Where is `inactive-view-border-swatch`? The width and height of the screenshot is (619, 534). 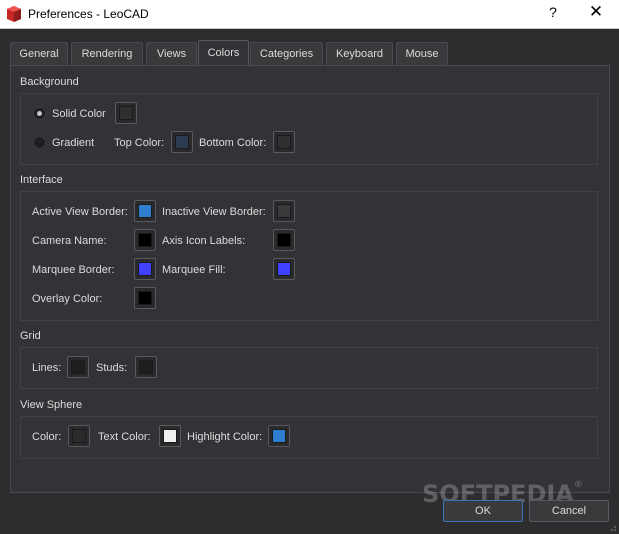 inactive-view-border-swatch is located at coordinates (284, 211).